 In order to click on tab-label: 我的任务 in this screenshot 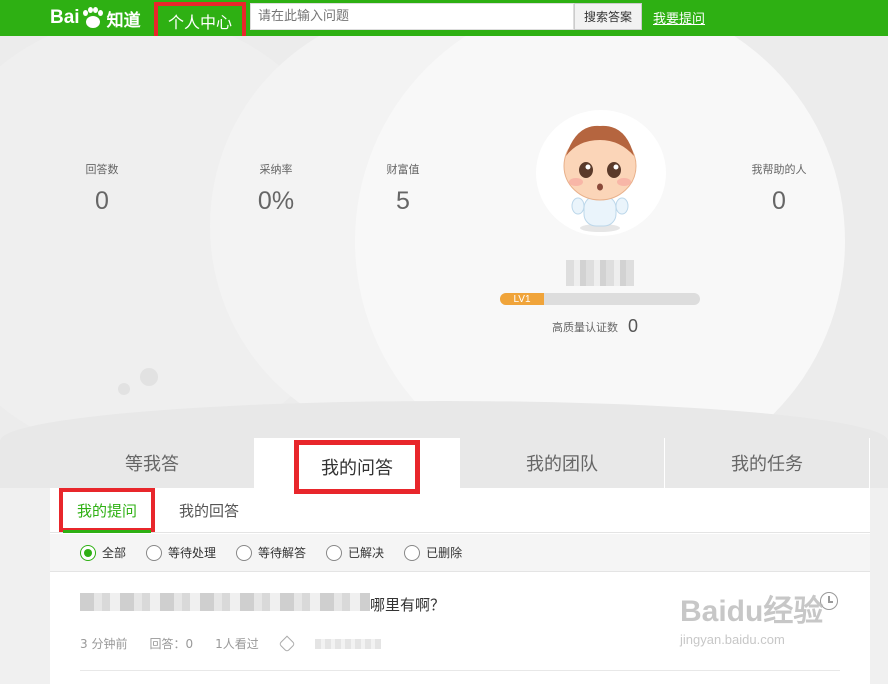, I will do `click(767, 464)`.